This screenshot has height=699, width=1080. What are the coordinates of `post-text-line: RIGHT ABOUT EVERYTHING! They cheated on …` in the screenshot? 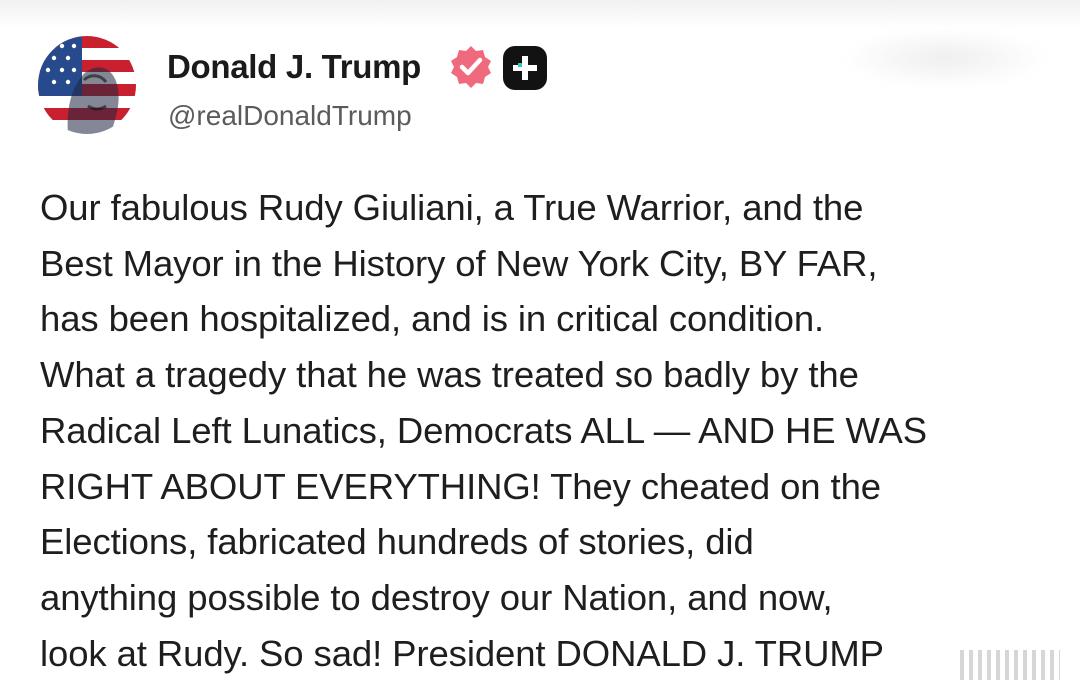 It's located at (460, 486).